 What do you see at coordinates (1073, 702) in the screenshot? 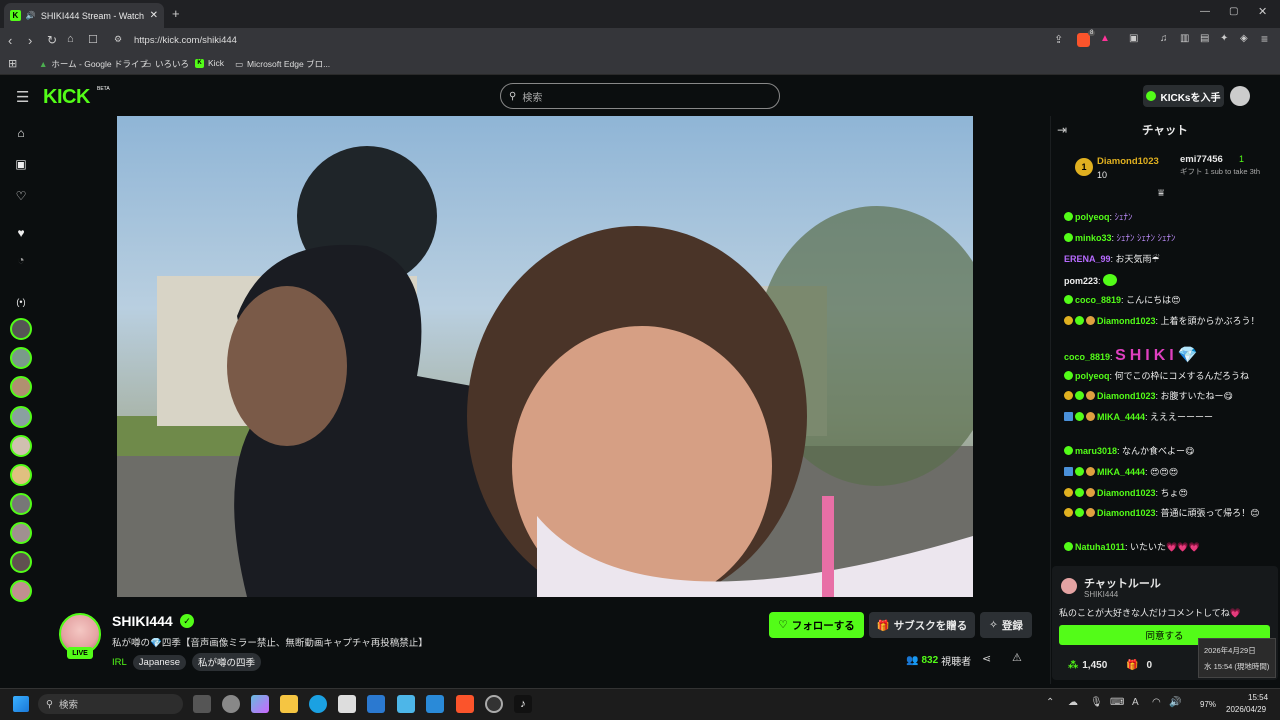
I see `onedrive-icon: ☁` at bounding box center [1073, 702].